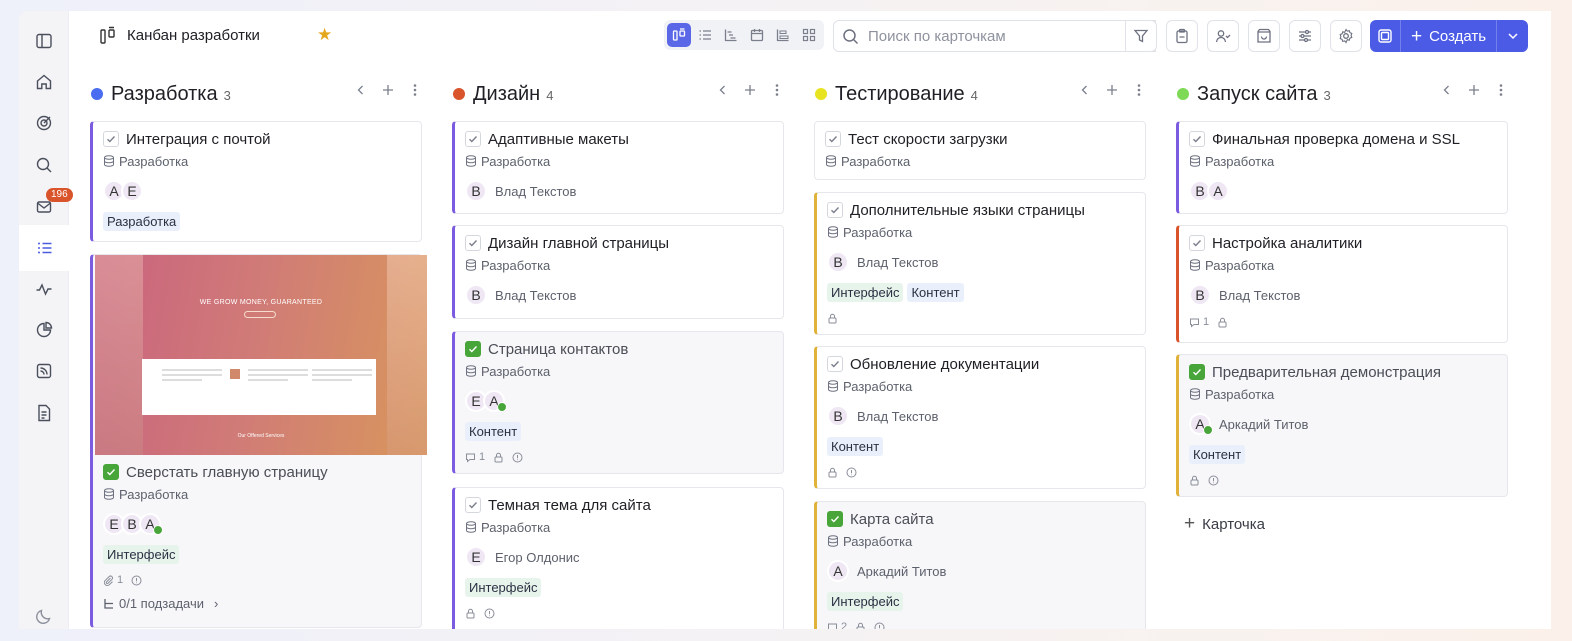 The height and width of the screenshot is (641, 1572). What do you see at coordinates (679, 35) in the screenshot?
I see `kanban-view-icon` at bounding box center [679, 35].